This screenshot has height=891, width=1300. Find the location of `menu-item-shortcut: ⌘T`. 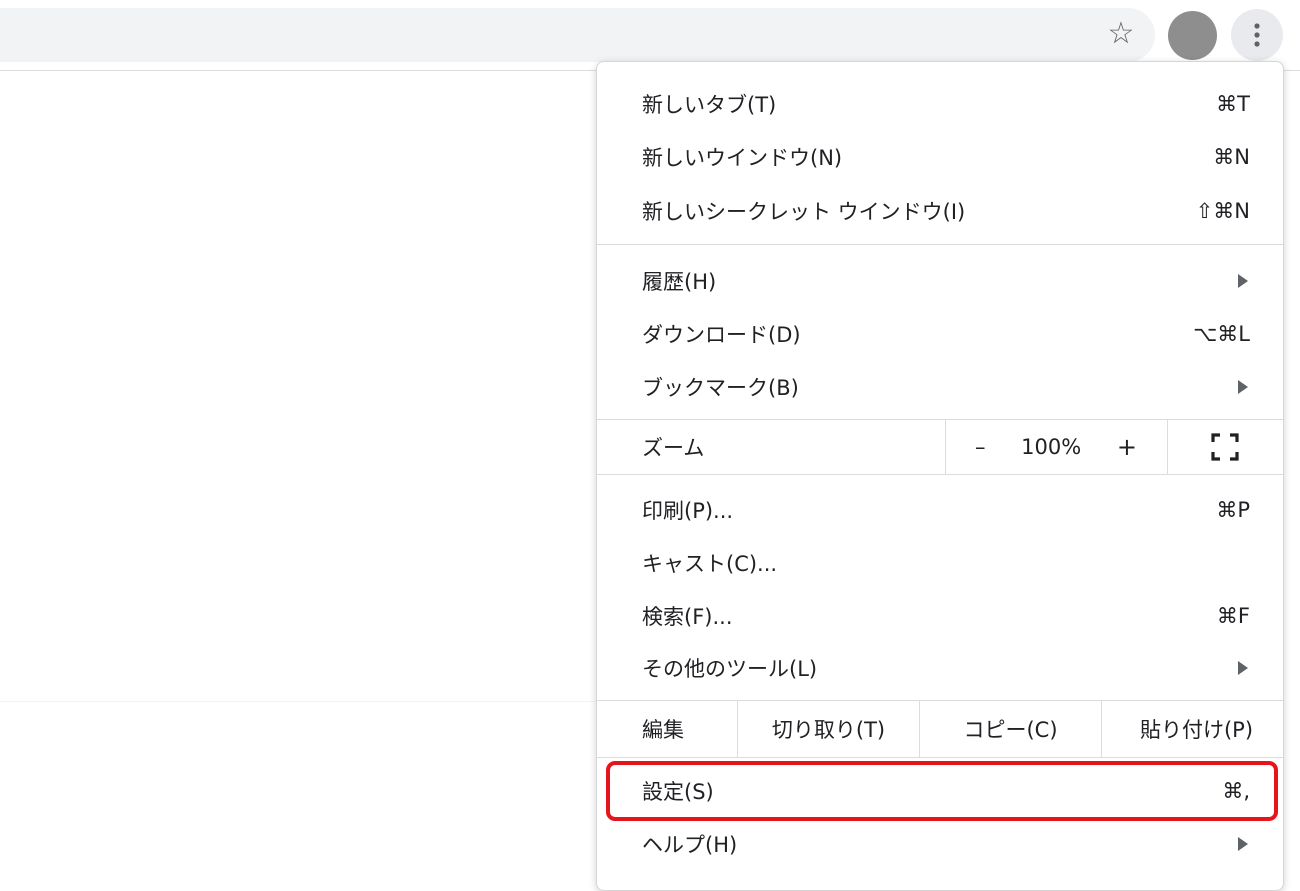

menu-item-shortcut: ⌘T is located at coordinates (1233, 104).